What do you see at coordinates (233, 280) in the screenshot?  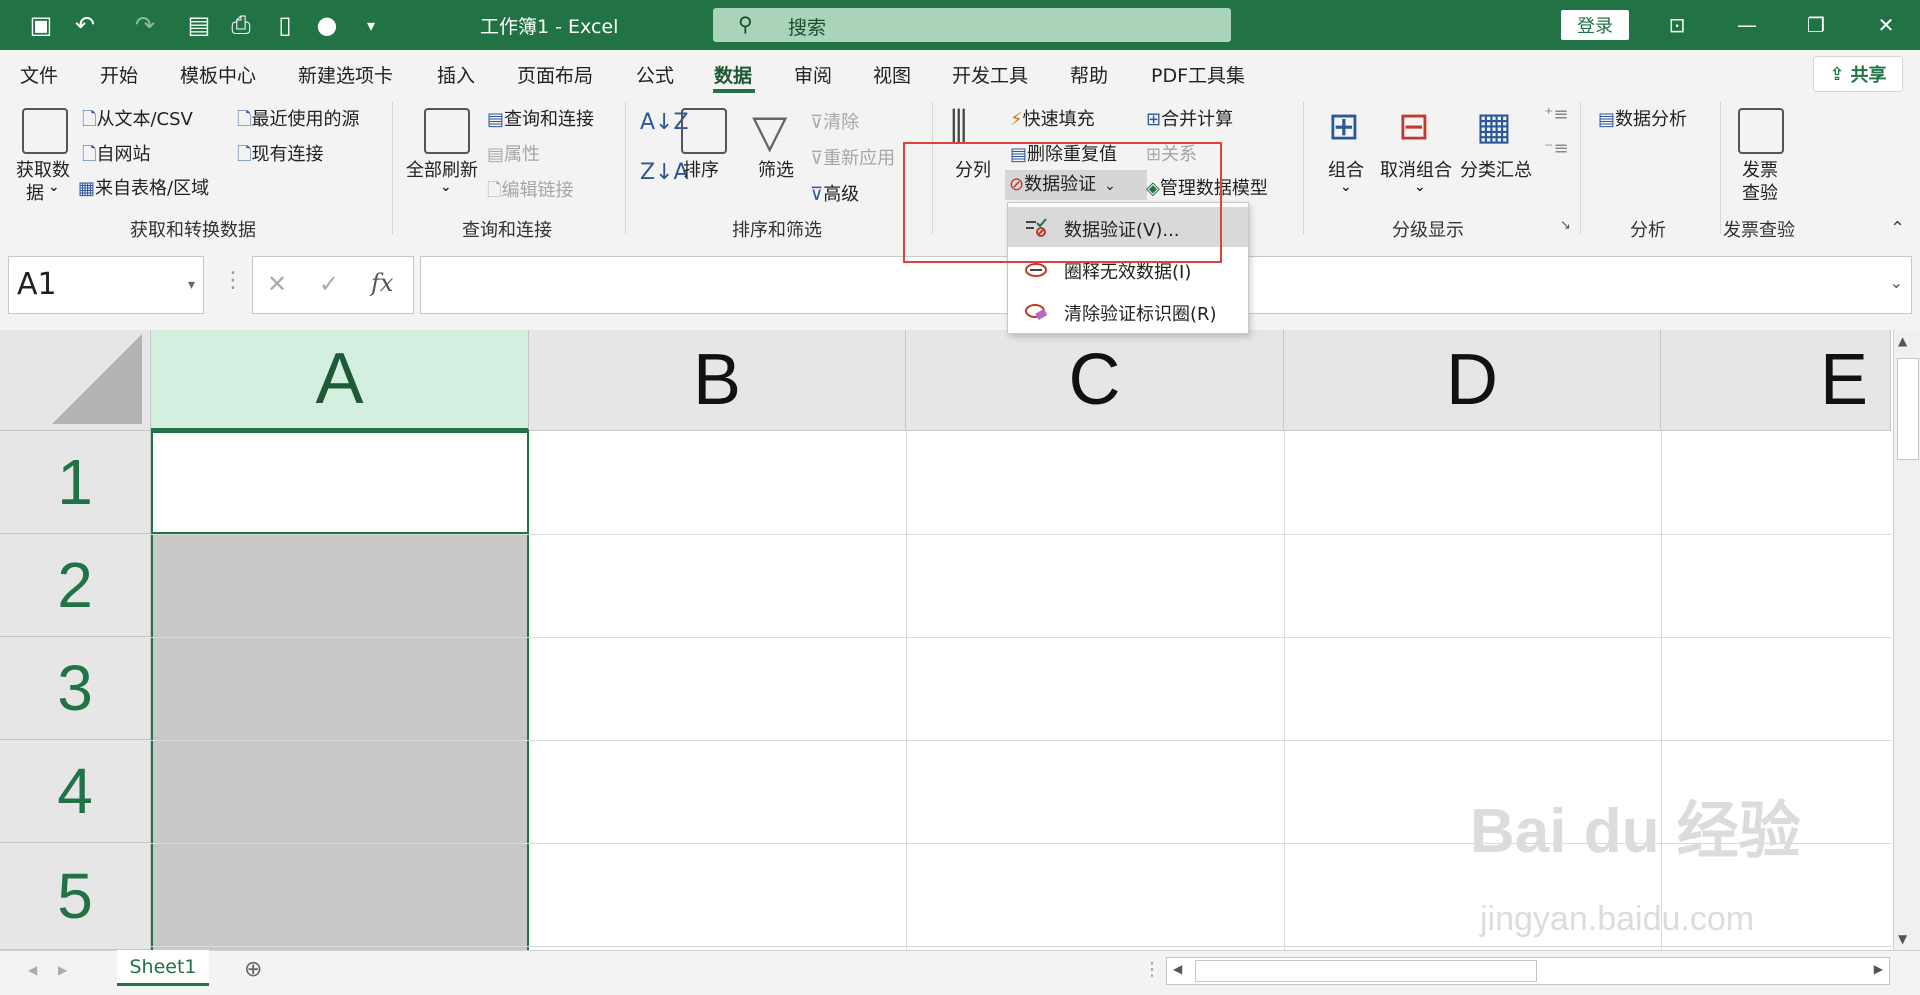 I see `more-options-icon: ⋮` at bounding box center [233, 280].